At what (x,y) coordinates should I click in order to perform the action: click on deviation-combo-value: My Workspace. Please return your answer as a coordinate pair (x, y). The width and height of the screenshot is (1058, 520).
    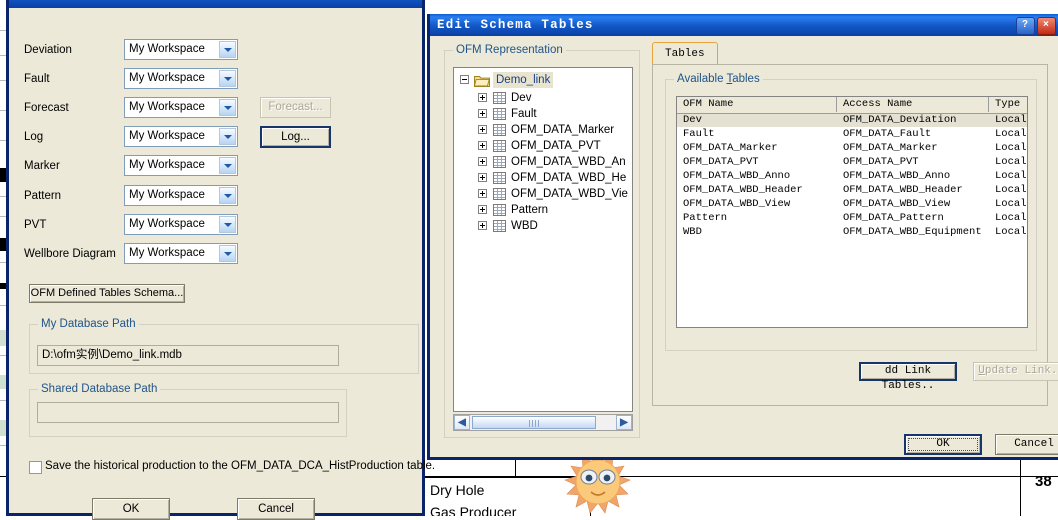
    Looking at the image, I should click on (167, 49).